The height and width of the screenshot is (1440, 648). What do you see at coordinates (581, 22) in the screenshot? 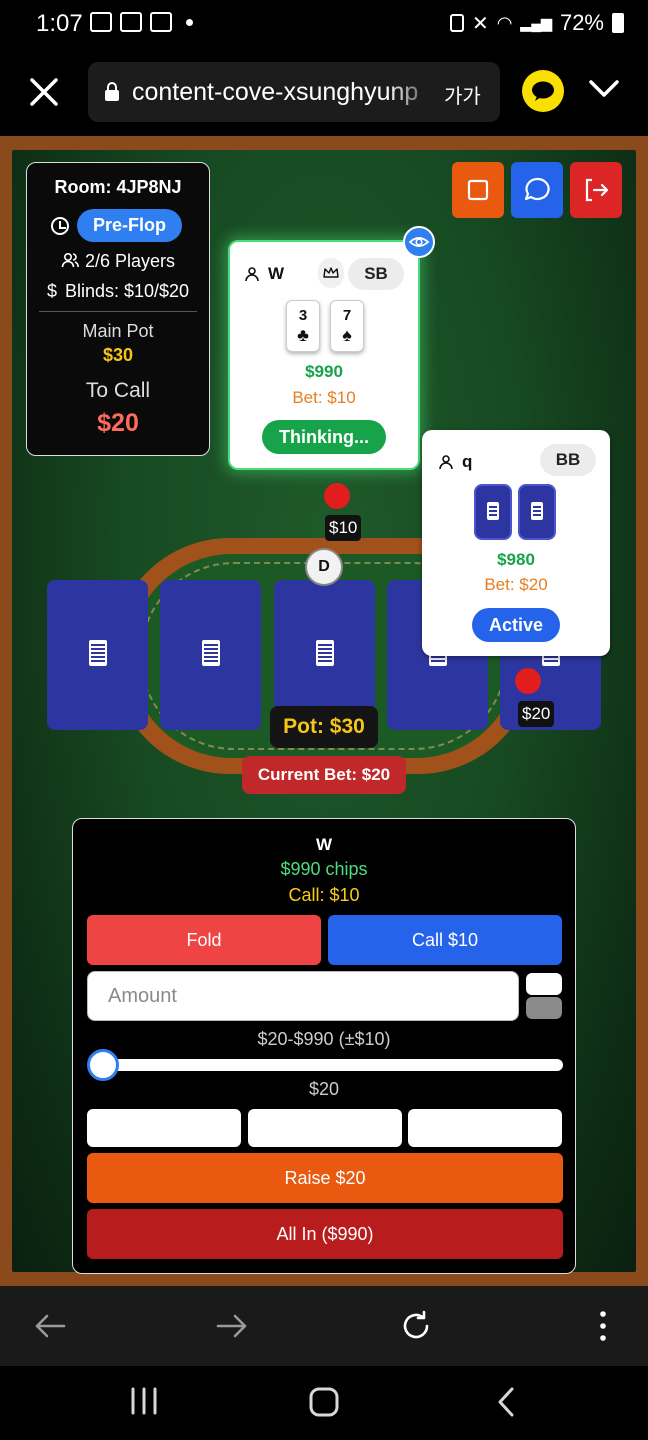
I see `battery-text: 72%` at bounding box center [581, 22].